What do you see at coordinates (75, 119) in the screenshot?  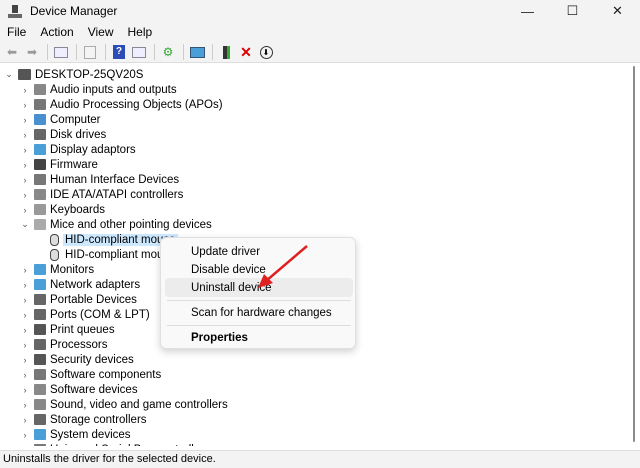 I see `category-label: Computer` at bounding box center [75, 119].